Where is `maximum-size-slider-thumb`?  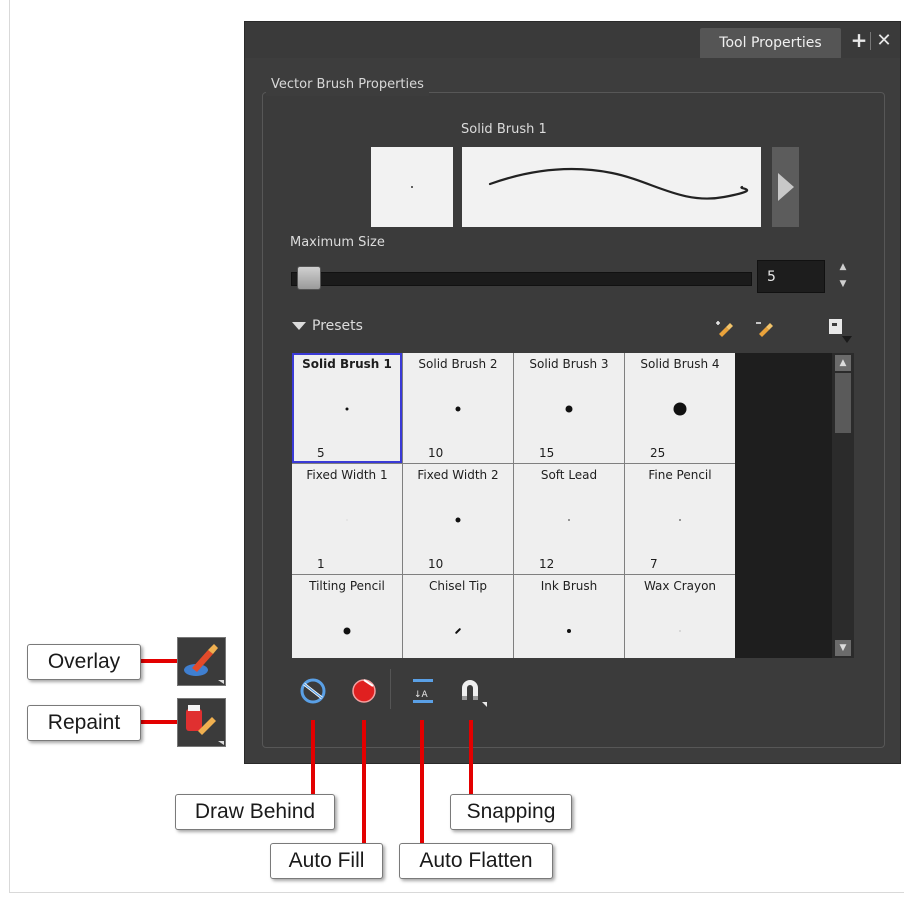 maximum-size-slider-thumb is located at coordinates (309, 278).